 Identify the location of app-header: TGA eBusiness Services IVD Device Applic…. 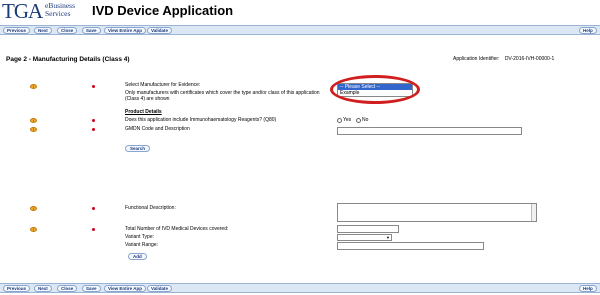
(300, 12).